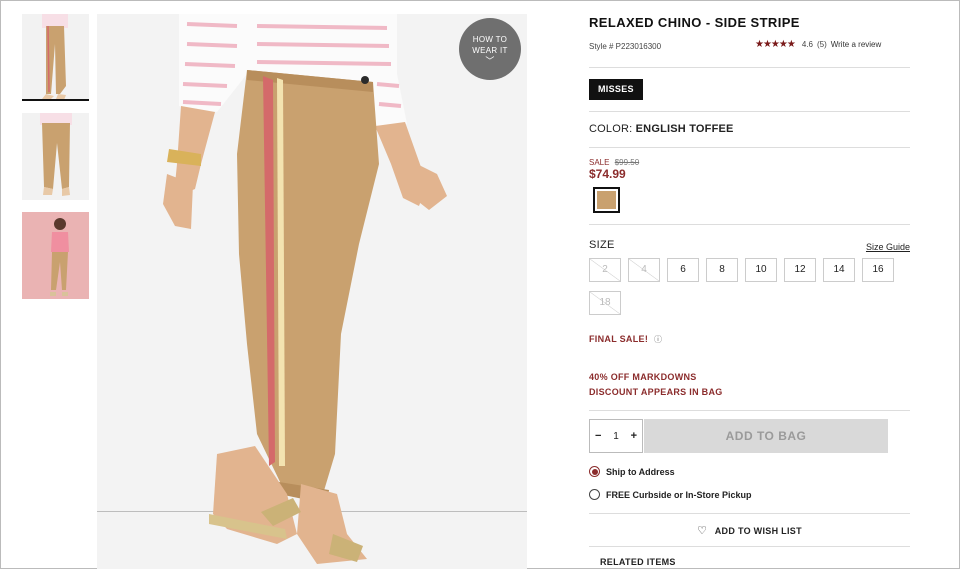 This screenshot has width=960, height=569. I want to click on how-to-wear-it-button: HOW TO WEAR IT ﹀, so click(490, 49).